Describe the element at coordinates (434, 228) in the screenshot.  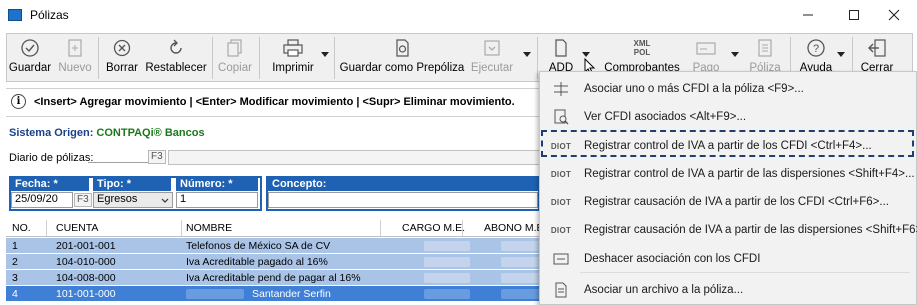
I see `col-cargo: CARGO M.E.` at that location.